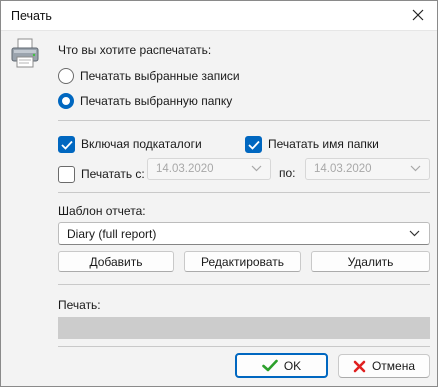 The image size is (438, 387). What do you see at coordinates (287, 173) in the screenshot?
I see `to-label: по:` at bounding box center [287, 173].